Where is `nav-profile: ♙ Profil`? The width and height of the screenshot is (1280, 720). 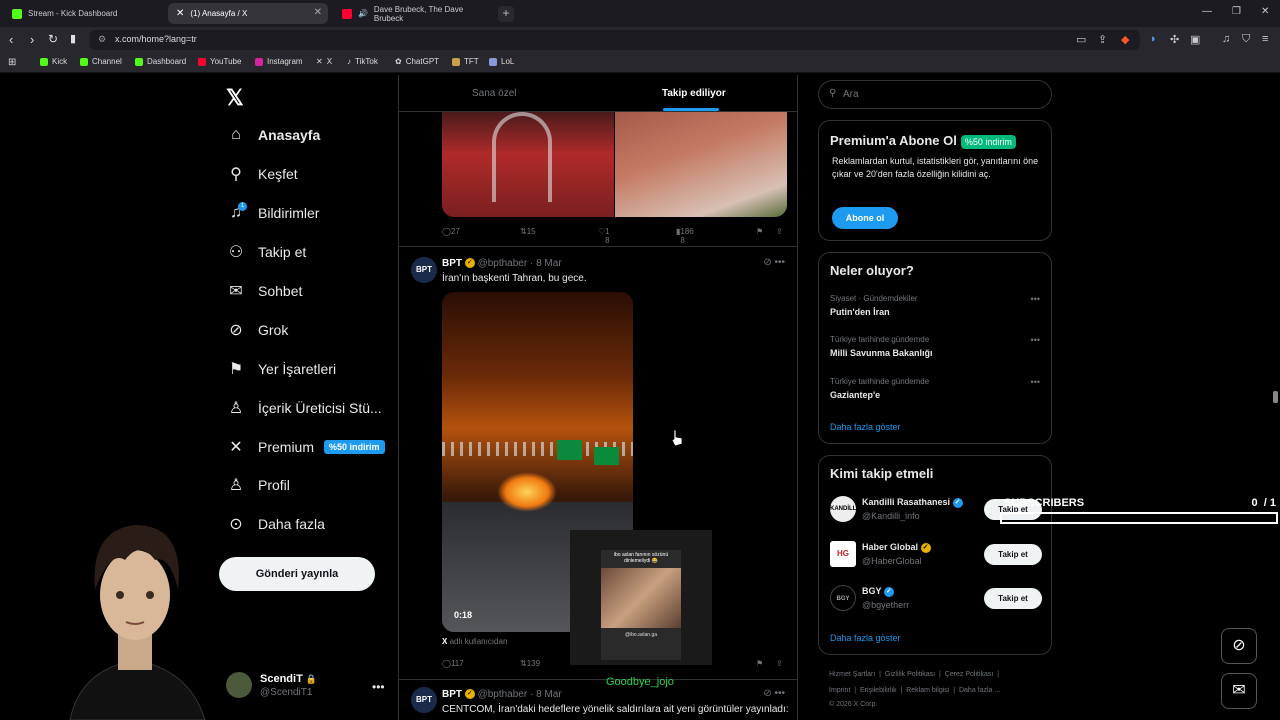 nav-profile: ♙ Profil is located at coordinates (258, 485).